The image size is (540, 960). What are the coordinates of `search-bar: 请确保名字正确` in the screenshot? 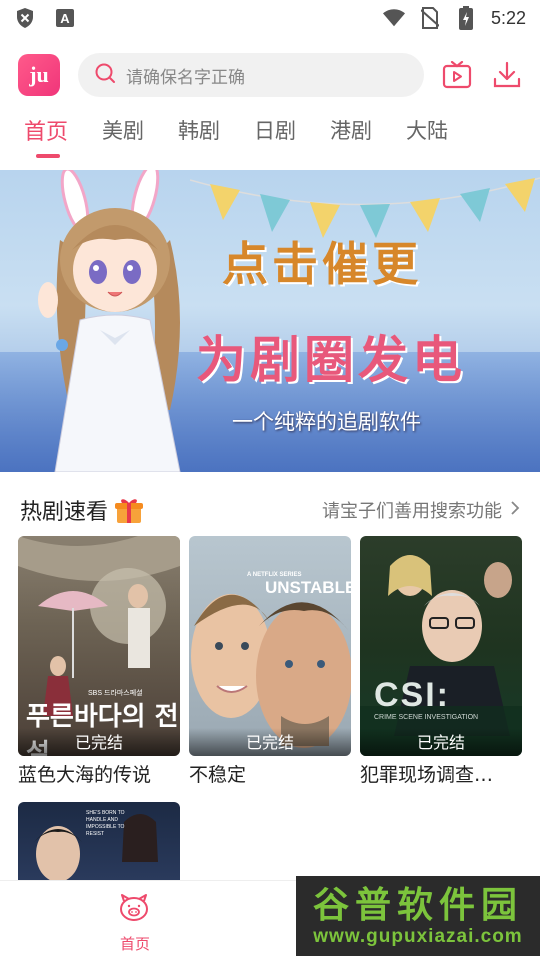 It's located at (251, 75).